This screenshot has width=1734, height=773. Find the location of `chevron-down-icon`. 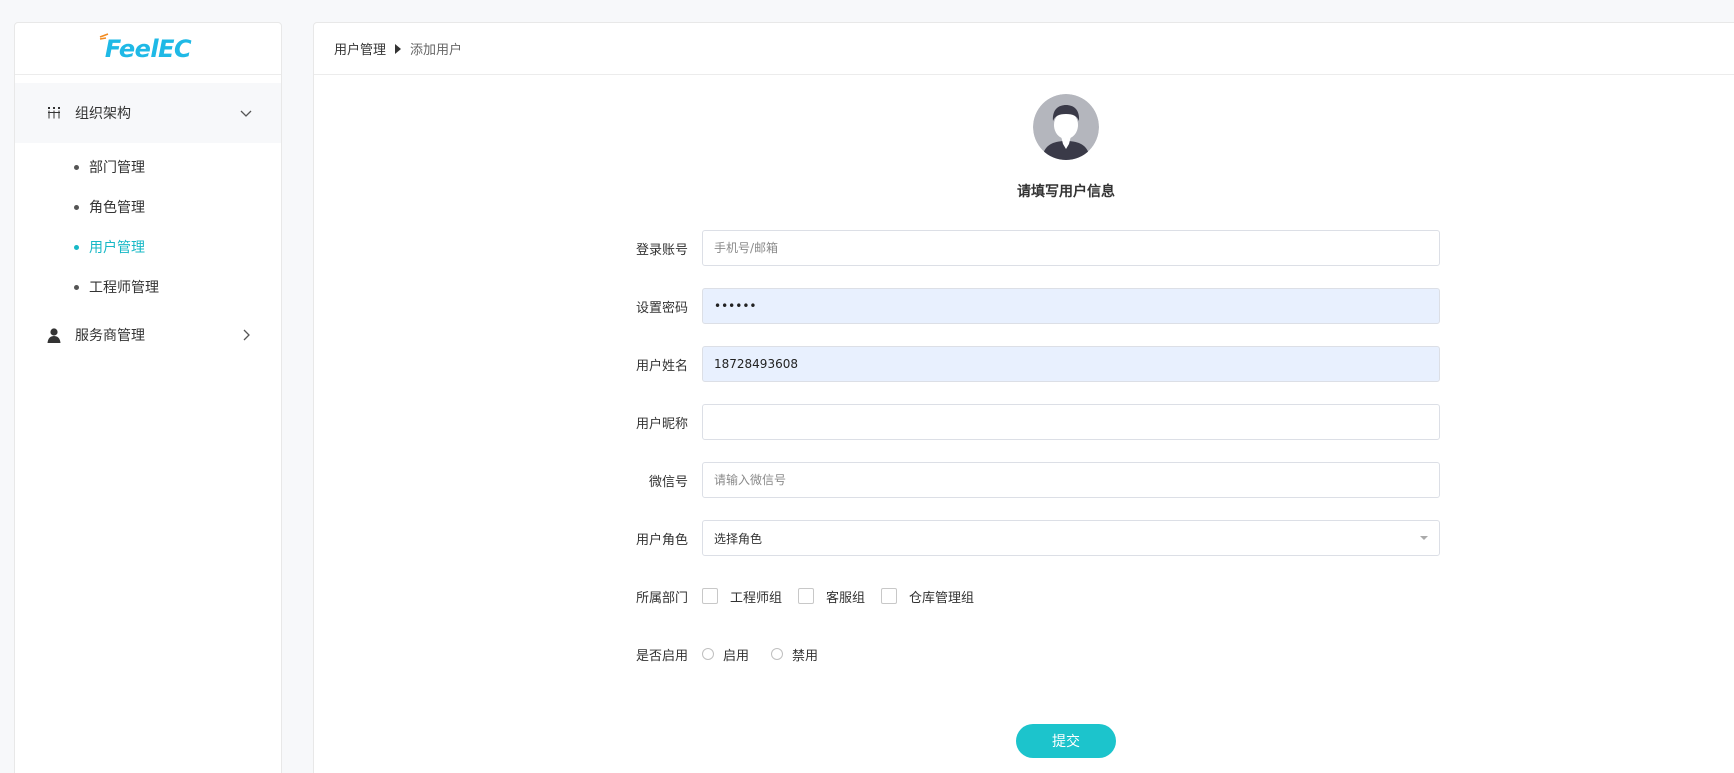

chevron-down-icon is located at coordinates (246, 113).